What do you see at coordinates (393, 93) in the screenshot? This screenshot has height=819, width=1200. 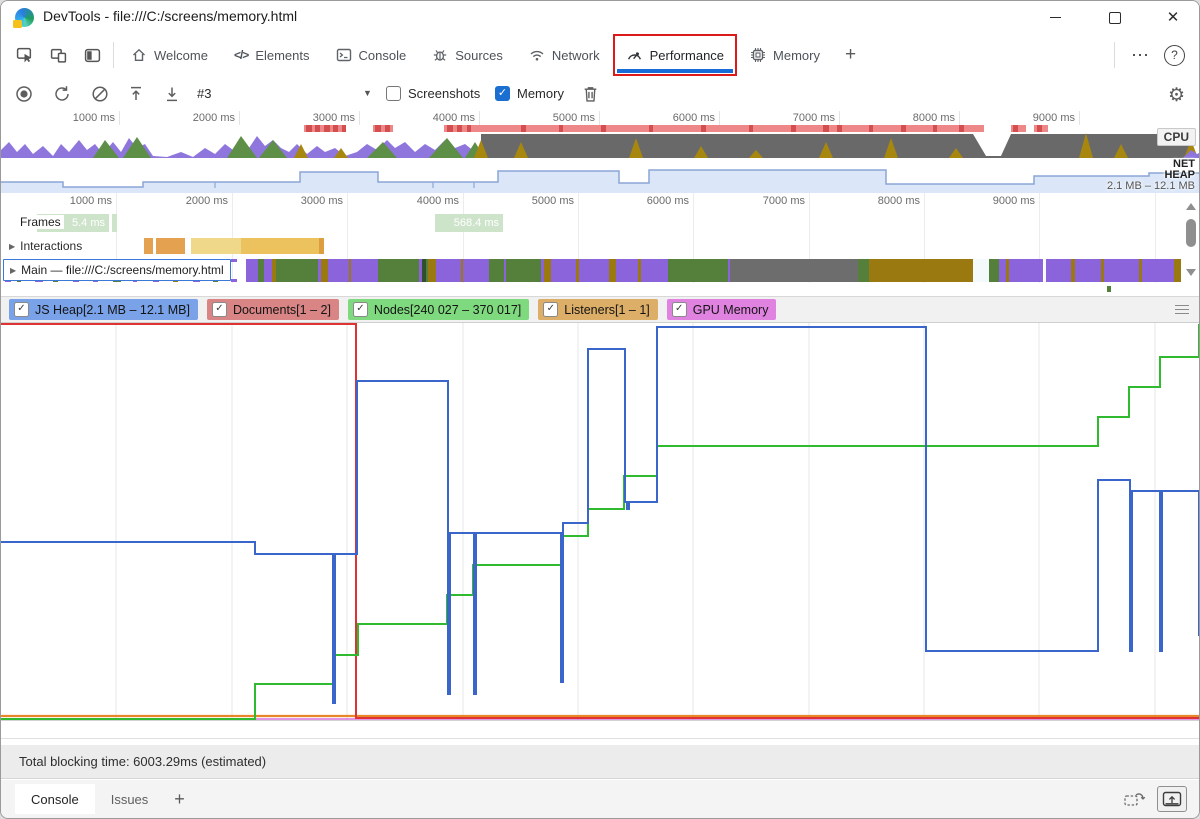 I see `screenshots-checkbox` at bounding box center [393, 93].